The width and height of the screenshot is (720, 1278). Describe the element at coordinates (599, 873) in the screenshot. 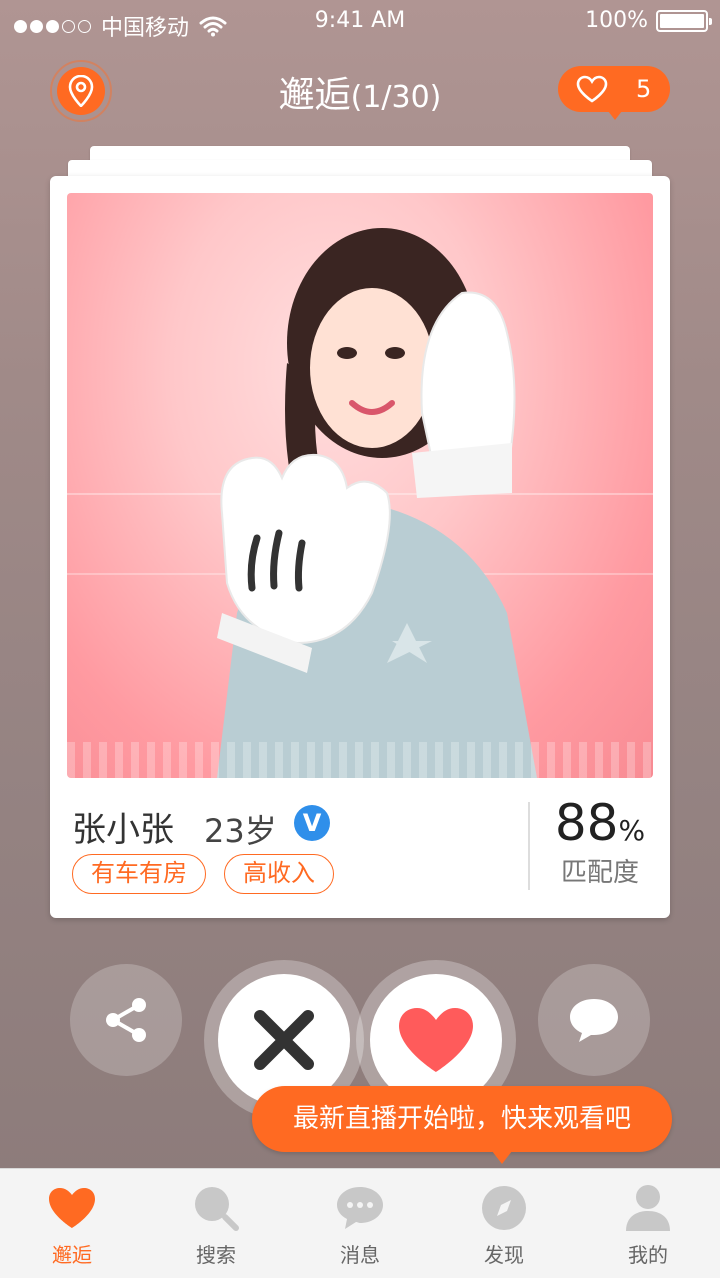

I see `match-label: 匹配度` at that location.